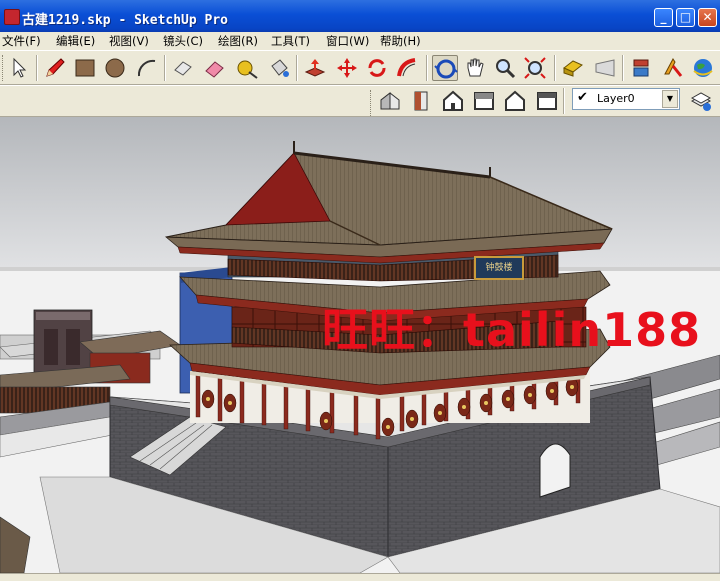  What do you see at coordinates (19, 68) in the screenshot?
I see `select-icon` at bounding box center [19, 68].